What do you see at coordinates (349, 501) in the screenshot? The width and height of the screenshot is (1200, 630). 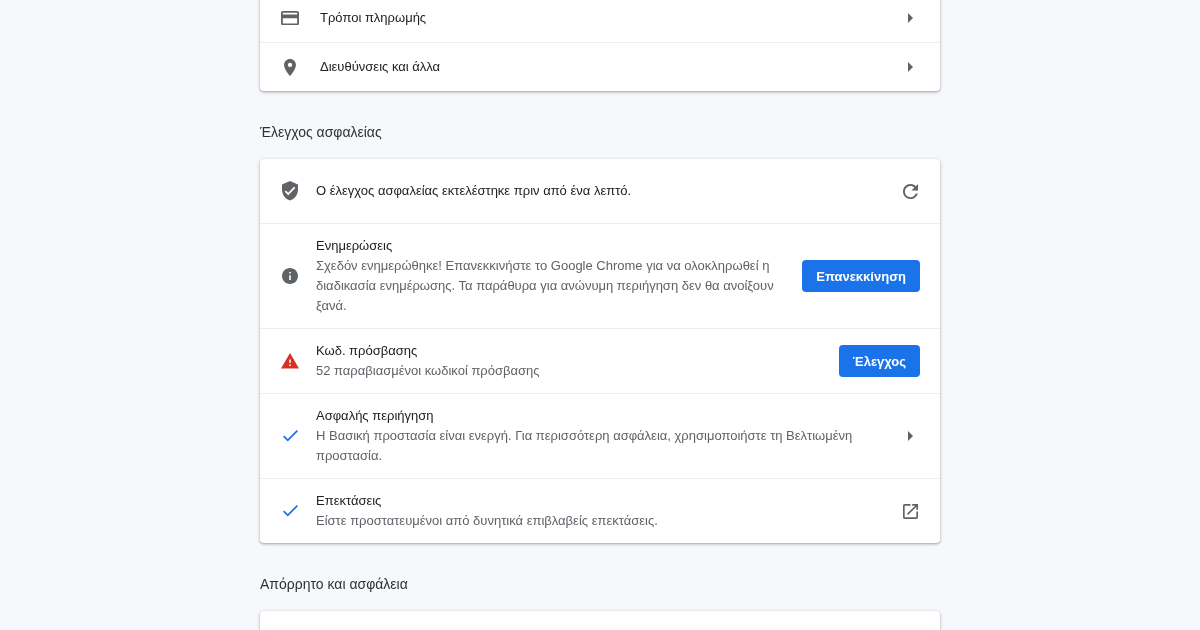 I see `row-title: Επεκτάσεις` at bounding box center [349, 501].